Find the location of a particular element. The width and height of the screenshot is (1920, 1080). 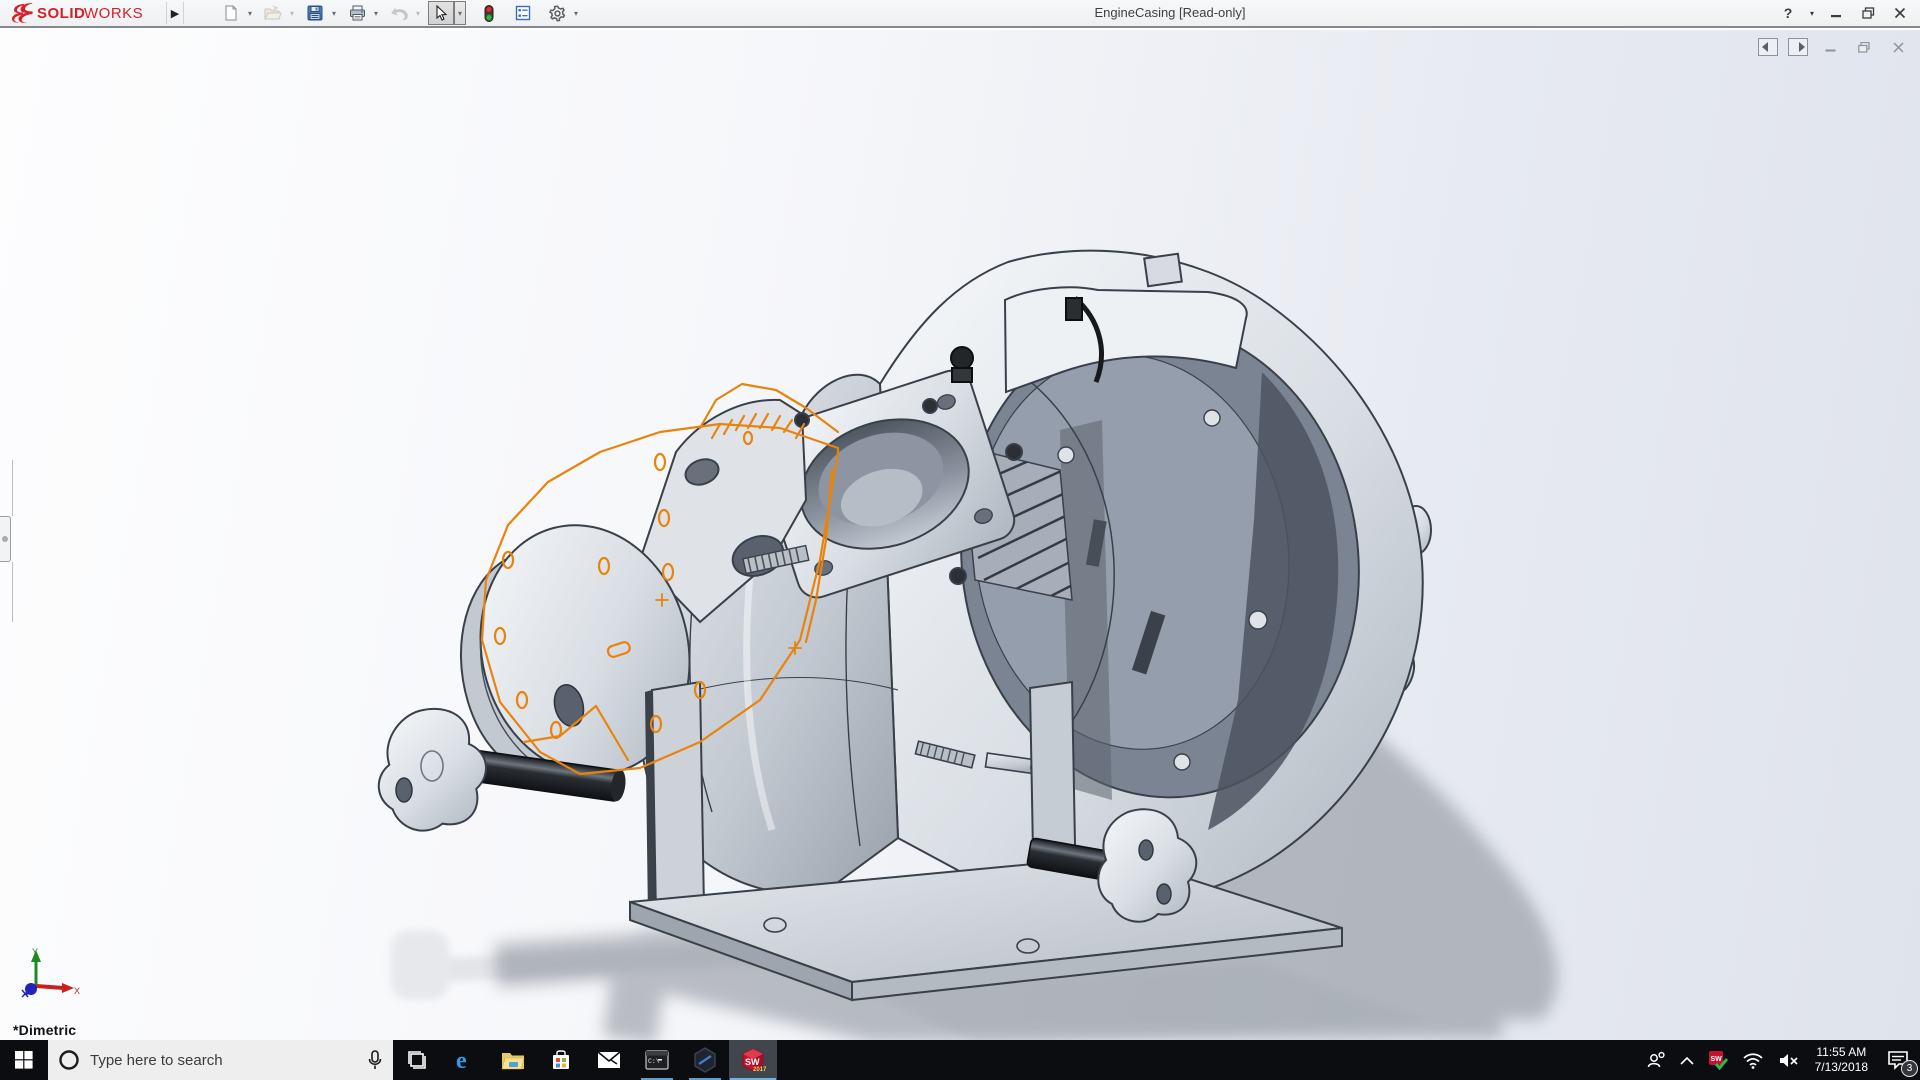

store-icon is located at coordinates (561, 1059).